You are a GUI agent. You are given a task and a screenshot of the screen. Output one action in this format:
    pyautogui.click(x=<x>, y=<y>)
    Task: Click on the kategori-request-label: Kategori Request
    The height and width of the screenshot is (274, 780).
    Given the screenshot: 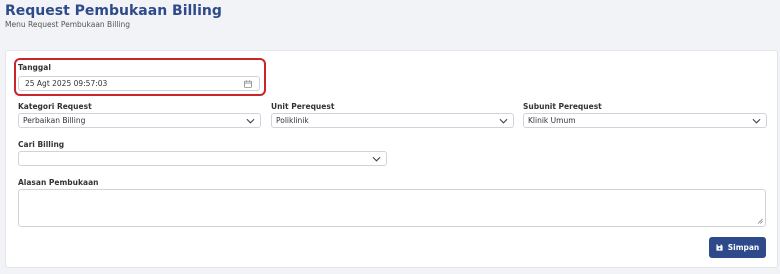 What is the action you would take?
    pyautogui.click(x=55, y=106)
    